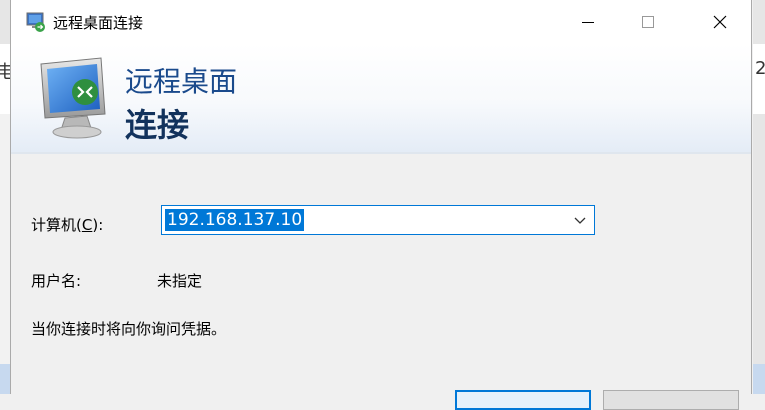 The width and height of the screenshot is (765, 410). Describe the element at coordinates (381, 153) in the screenshot. I see `divider` at that location.